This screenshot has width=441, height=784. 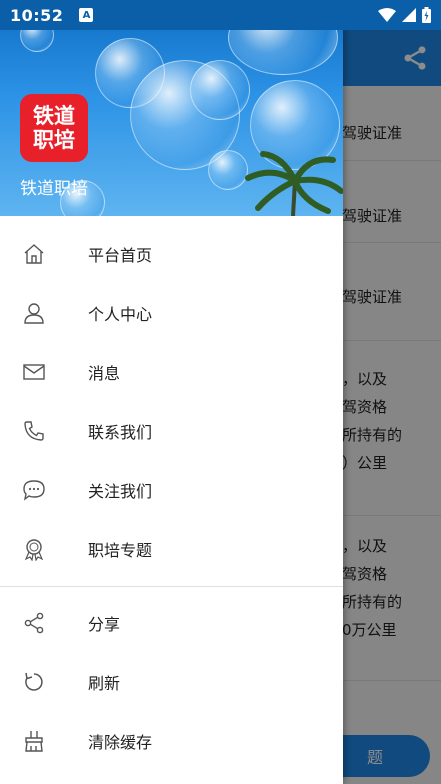 What do you see at coordinates (34, 681) in the screenshot?
I see `refresh-icon` at bounding box center [34, 681].